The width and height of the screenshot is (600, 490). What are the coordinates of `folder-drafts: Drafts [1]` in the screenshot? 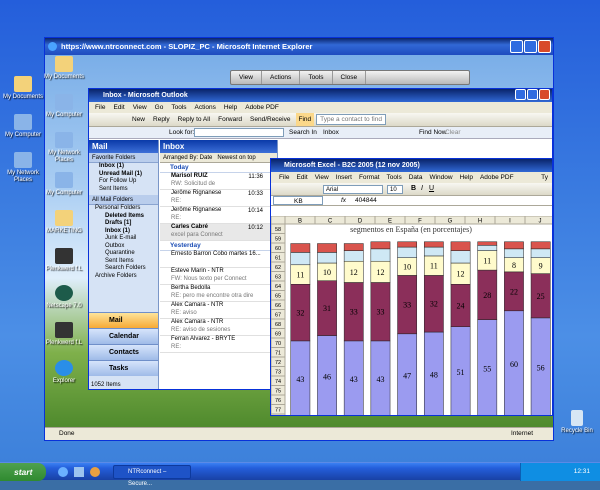 It's located at (123, 224).